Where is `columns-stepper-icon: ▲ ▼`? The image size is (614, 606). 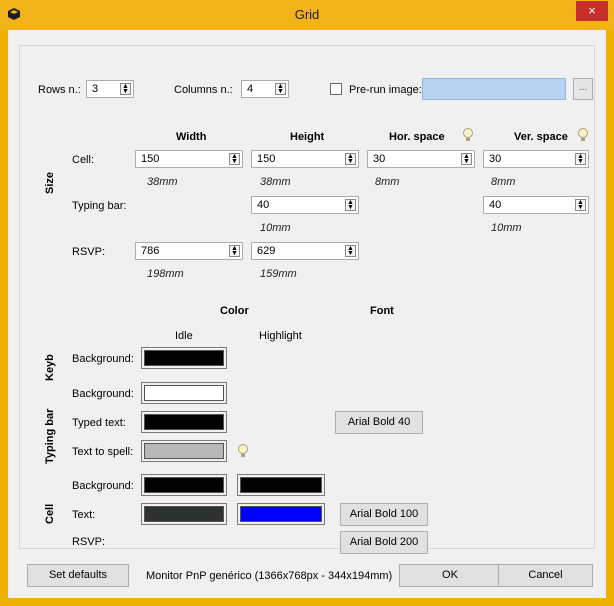
columns-stepper-icon: ▲ ▼ is located at coordinates (280, 89).